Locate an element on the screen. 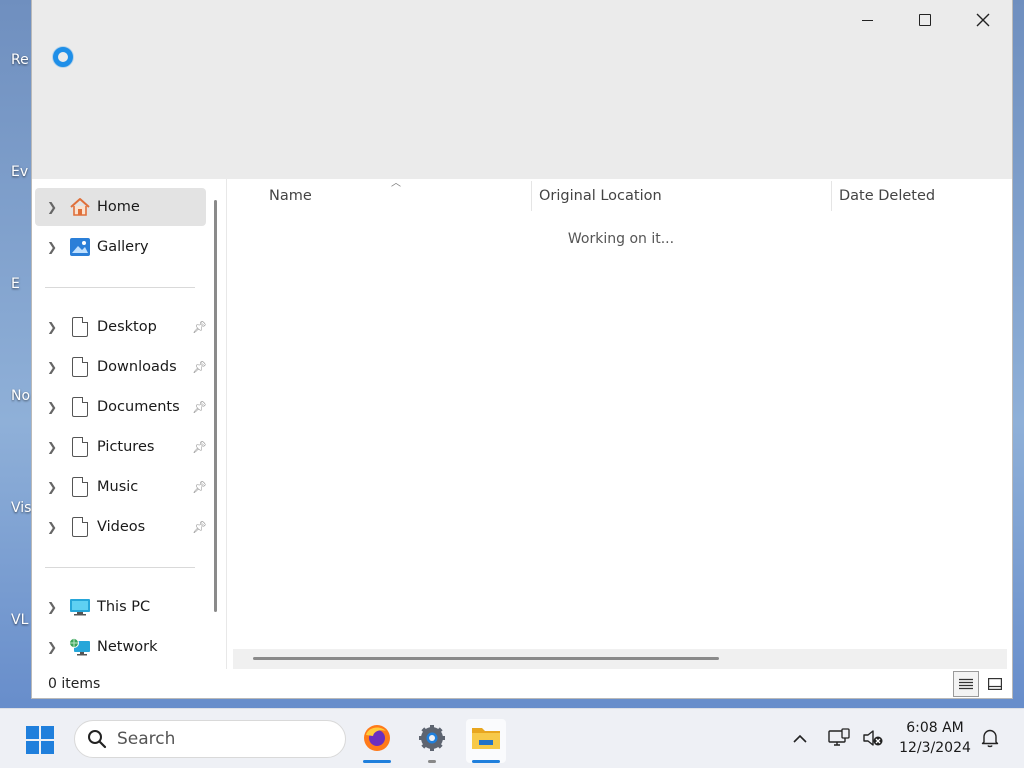 This screenshot has width=1024, height=768. clock-date: 12/3/2024 is located at coordinates (935, 748).